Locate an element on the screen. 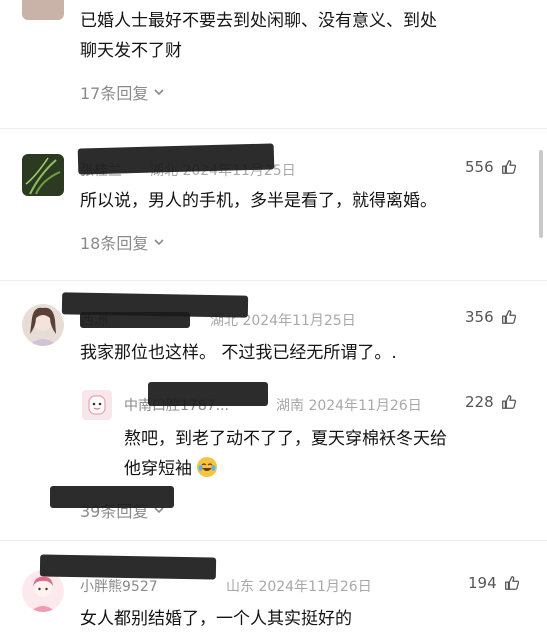 This screenshot has height=640, width=547. like-button: 556 is located at coordinates (491, 167).